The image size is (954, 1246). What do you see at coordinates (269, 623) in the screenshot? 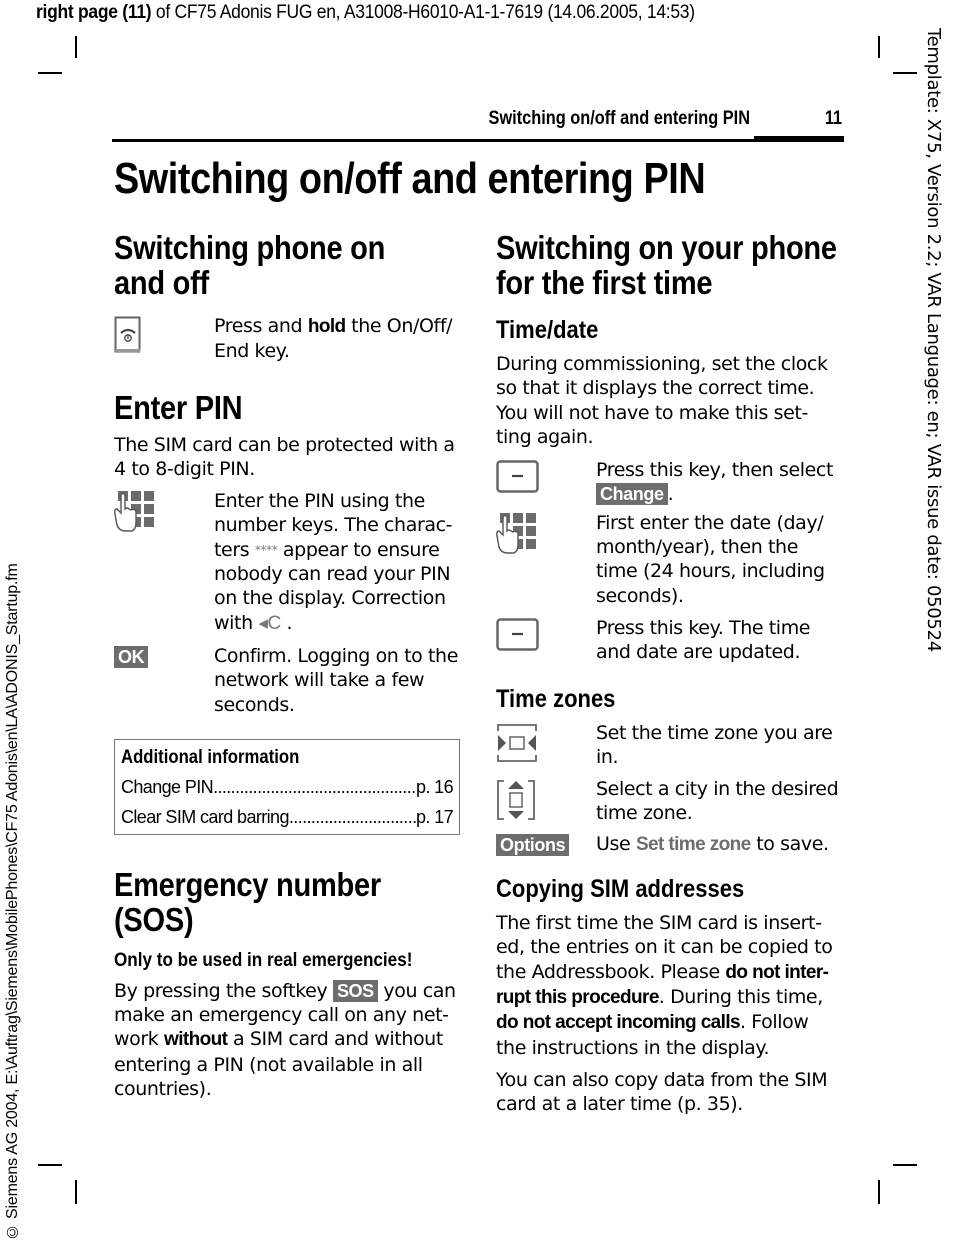
I see `clear-key-icon: ◂C` at bounding box center [269, 623].